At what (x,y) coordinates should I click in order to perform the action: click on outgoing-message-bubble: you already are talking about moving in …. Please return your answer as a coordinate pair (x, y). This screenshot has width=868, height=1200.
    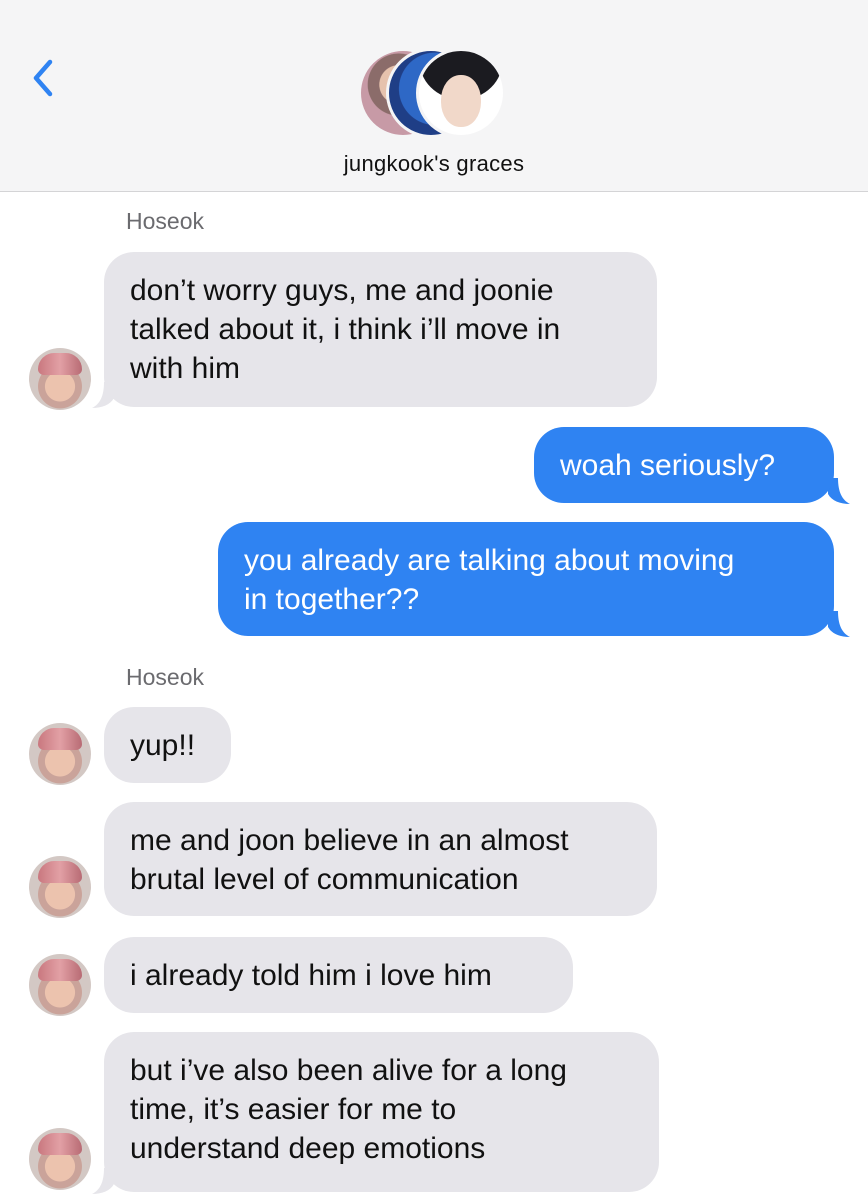
    Looking at the image, I should click on (526, 579).